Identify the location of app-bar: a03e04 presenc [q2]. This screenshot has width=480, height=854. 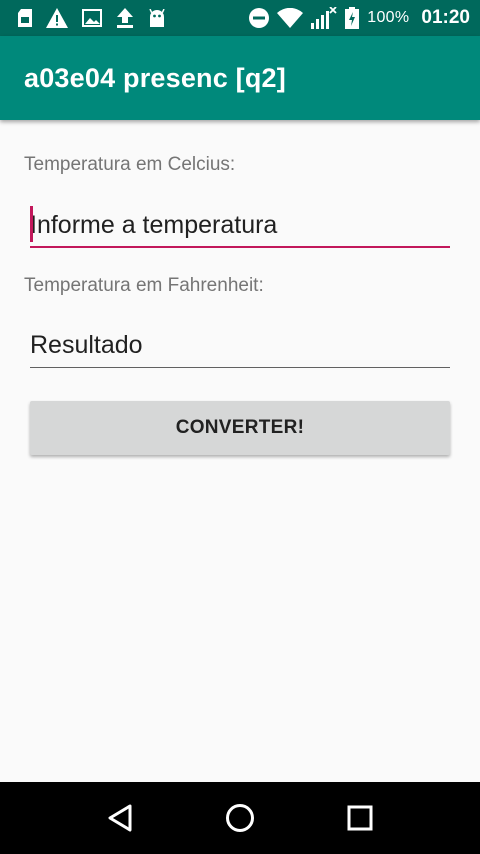
(240, 78).